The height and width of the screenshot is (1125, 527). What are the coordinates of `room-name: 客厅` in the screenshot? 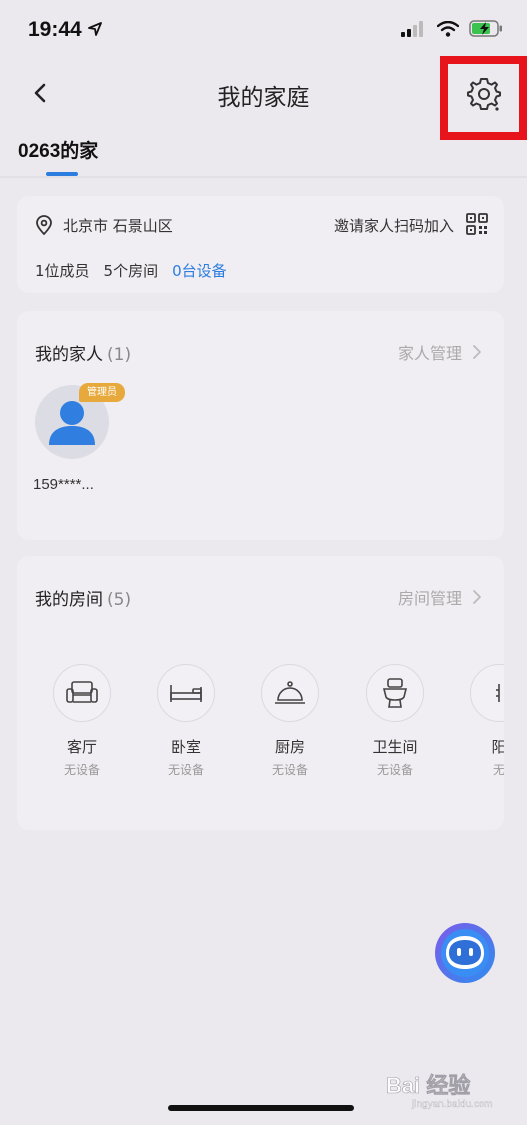 It's located at (81, 747).